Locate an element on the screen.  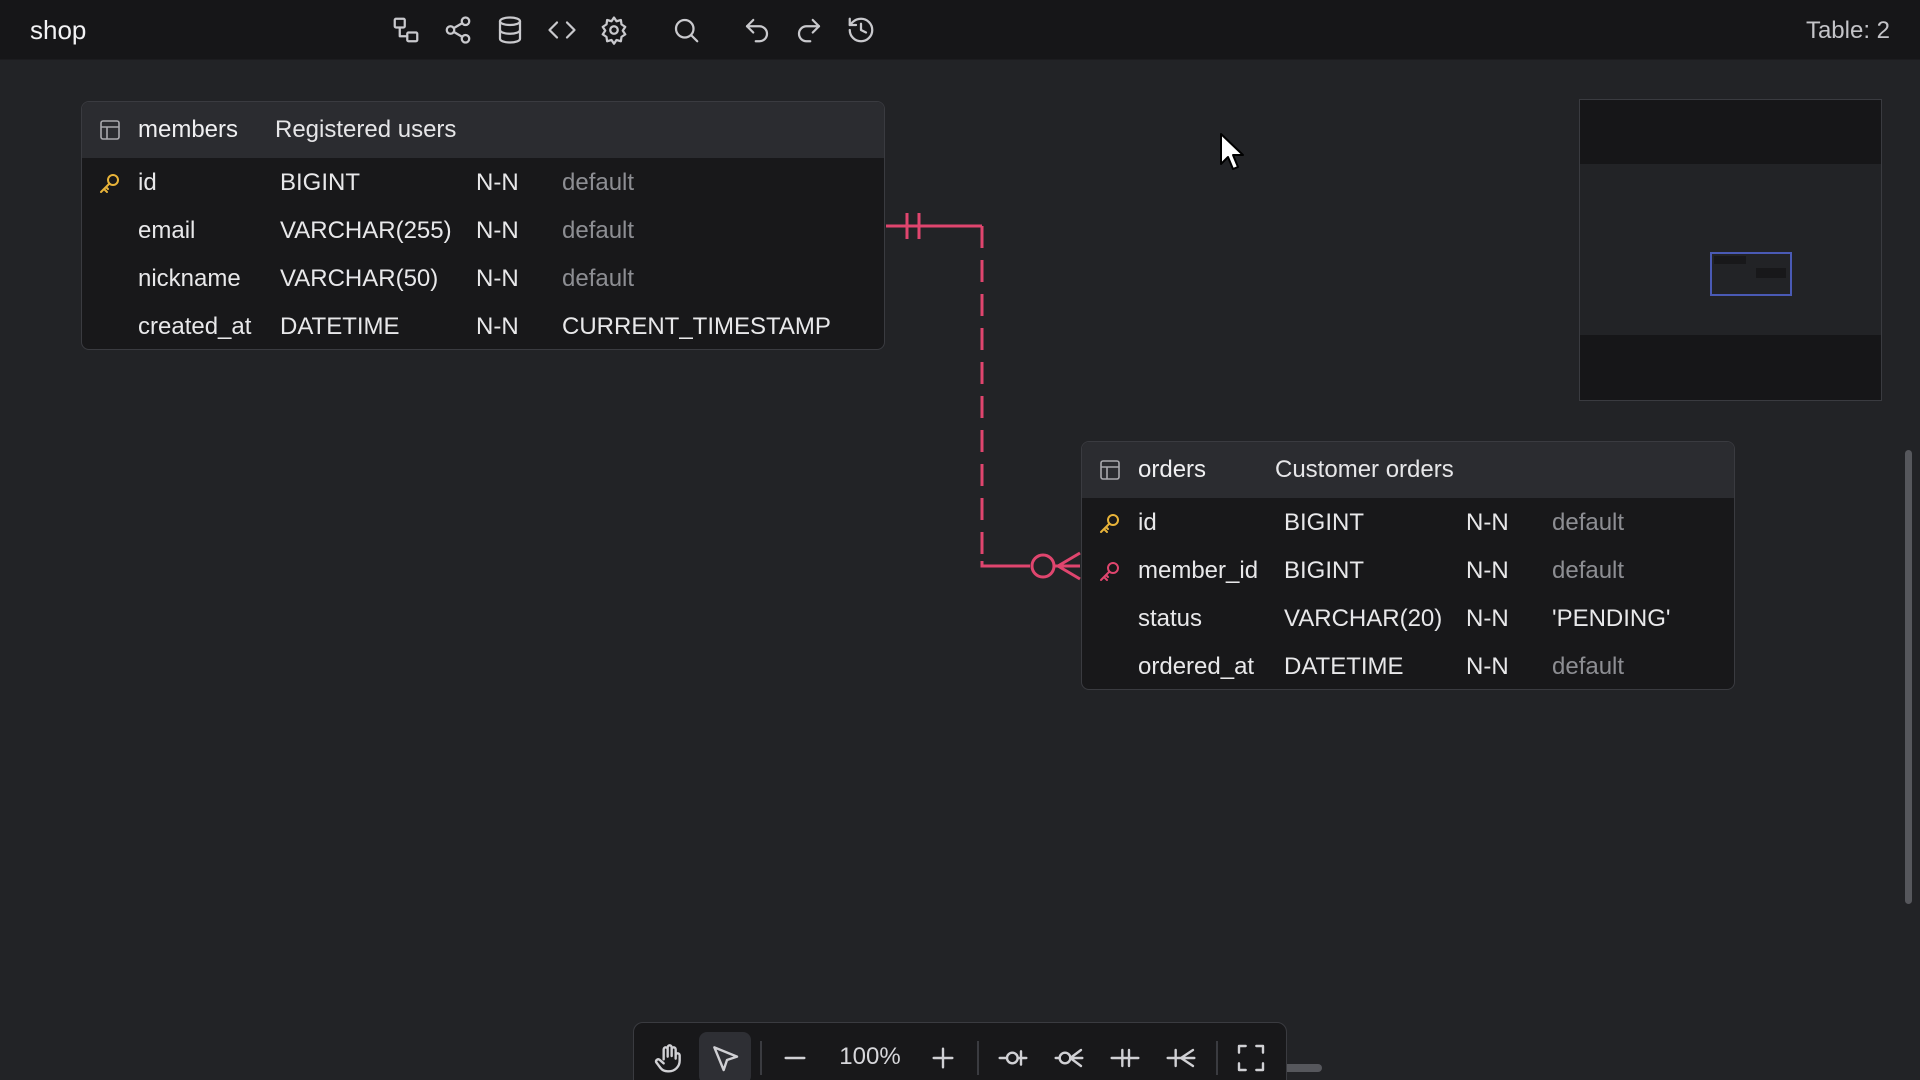
table-comment: Registered users is located at coordinates (366, 129).